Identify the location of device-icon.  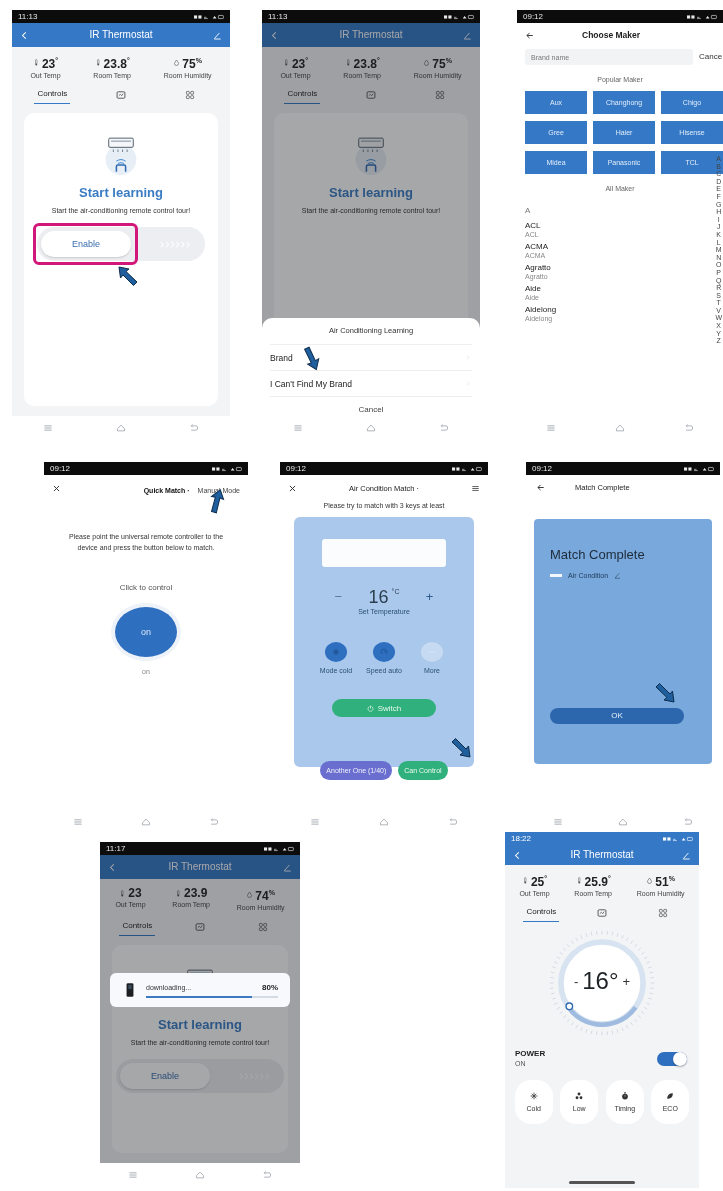
(556, 575).